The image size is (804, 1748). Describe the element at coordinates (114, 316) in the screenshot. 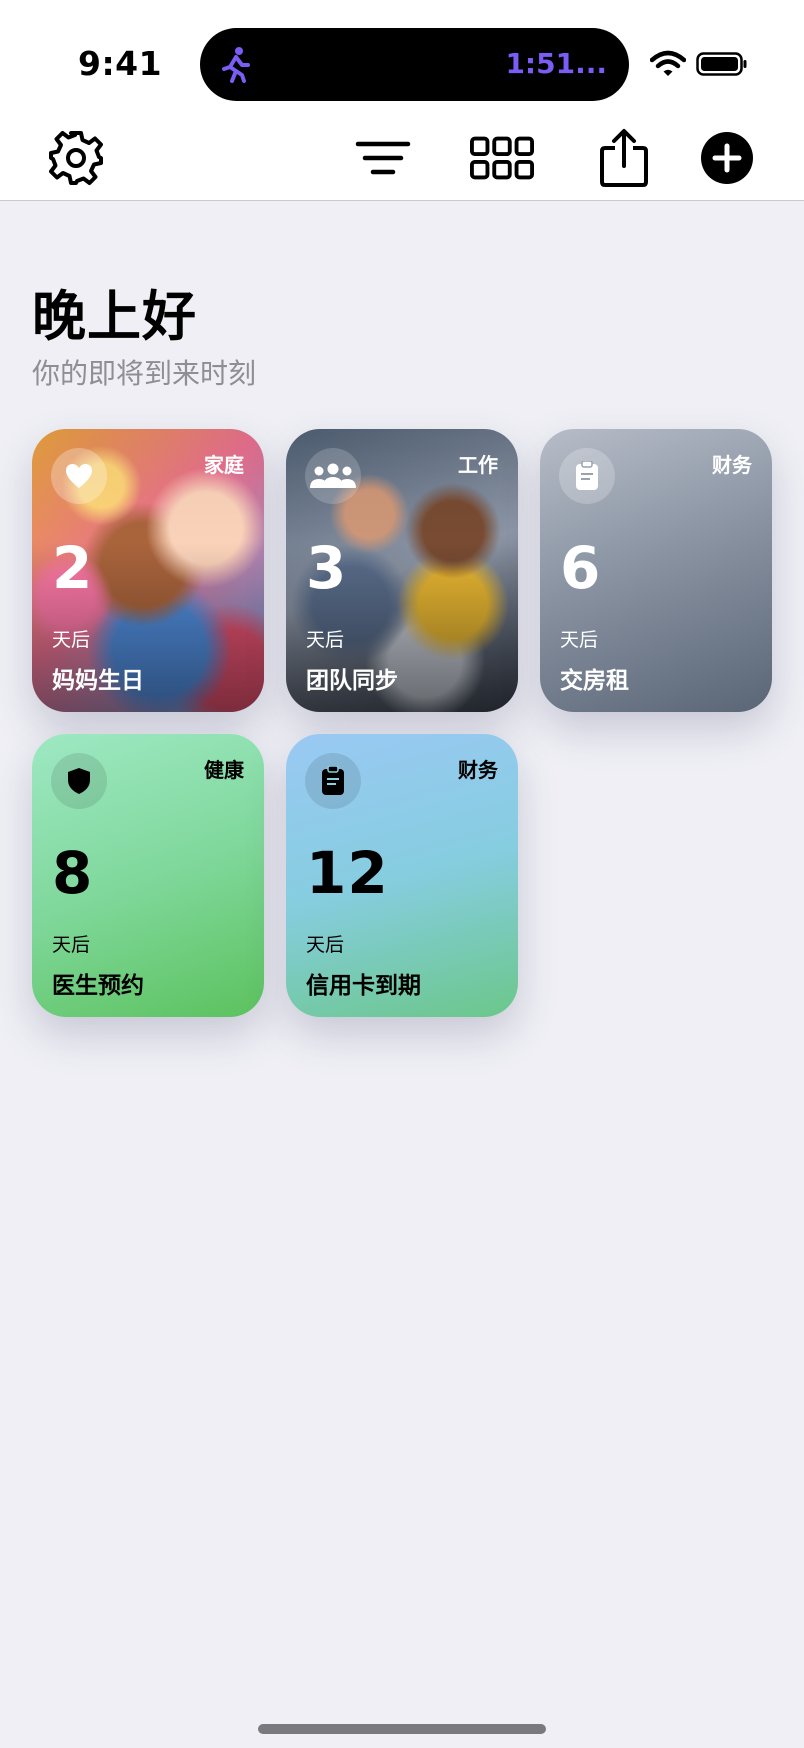

I see `page-title: 晚上好` at that location.